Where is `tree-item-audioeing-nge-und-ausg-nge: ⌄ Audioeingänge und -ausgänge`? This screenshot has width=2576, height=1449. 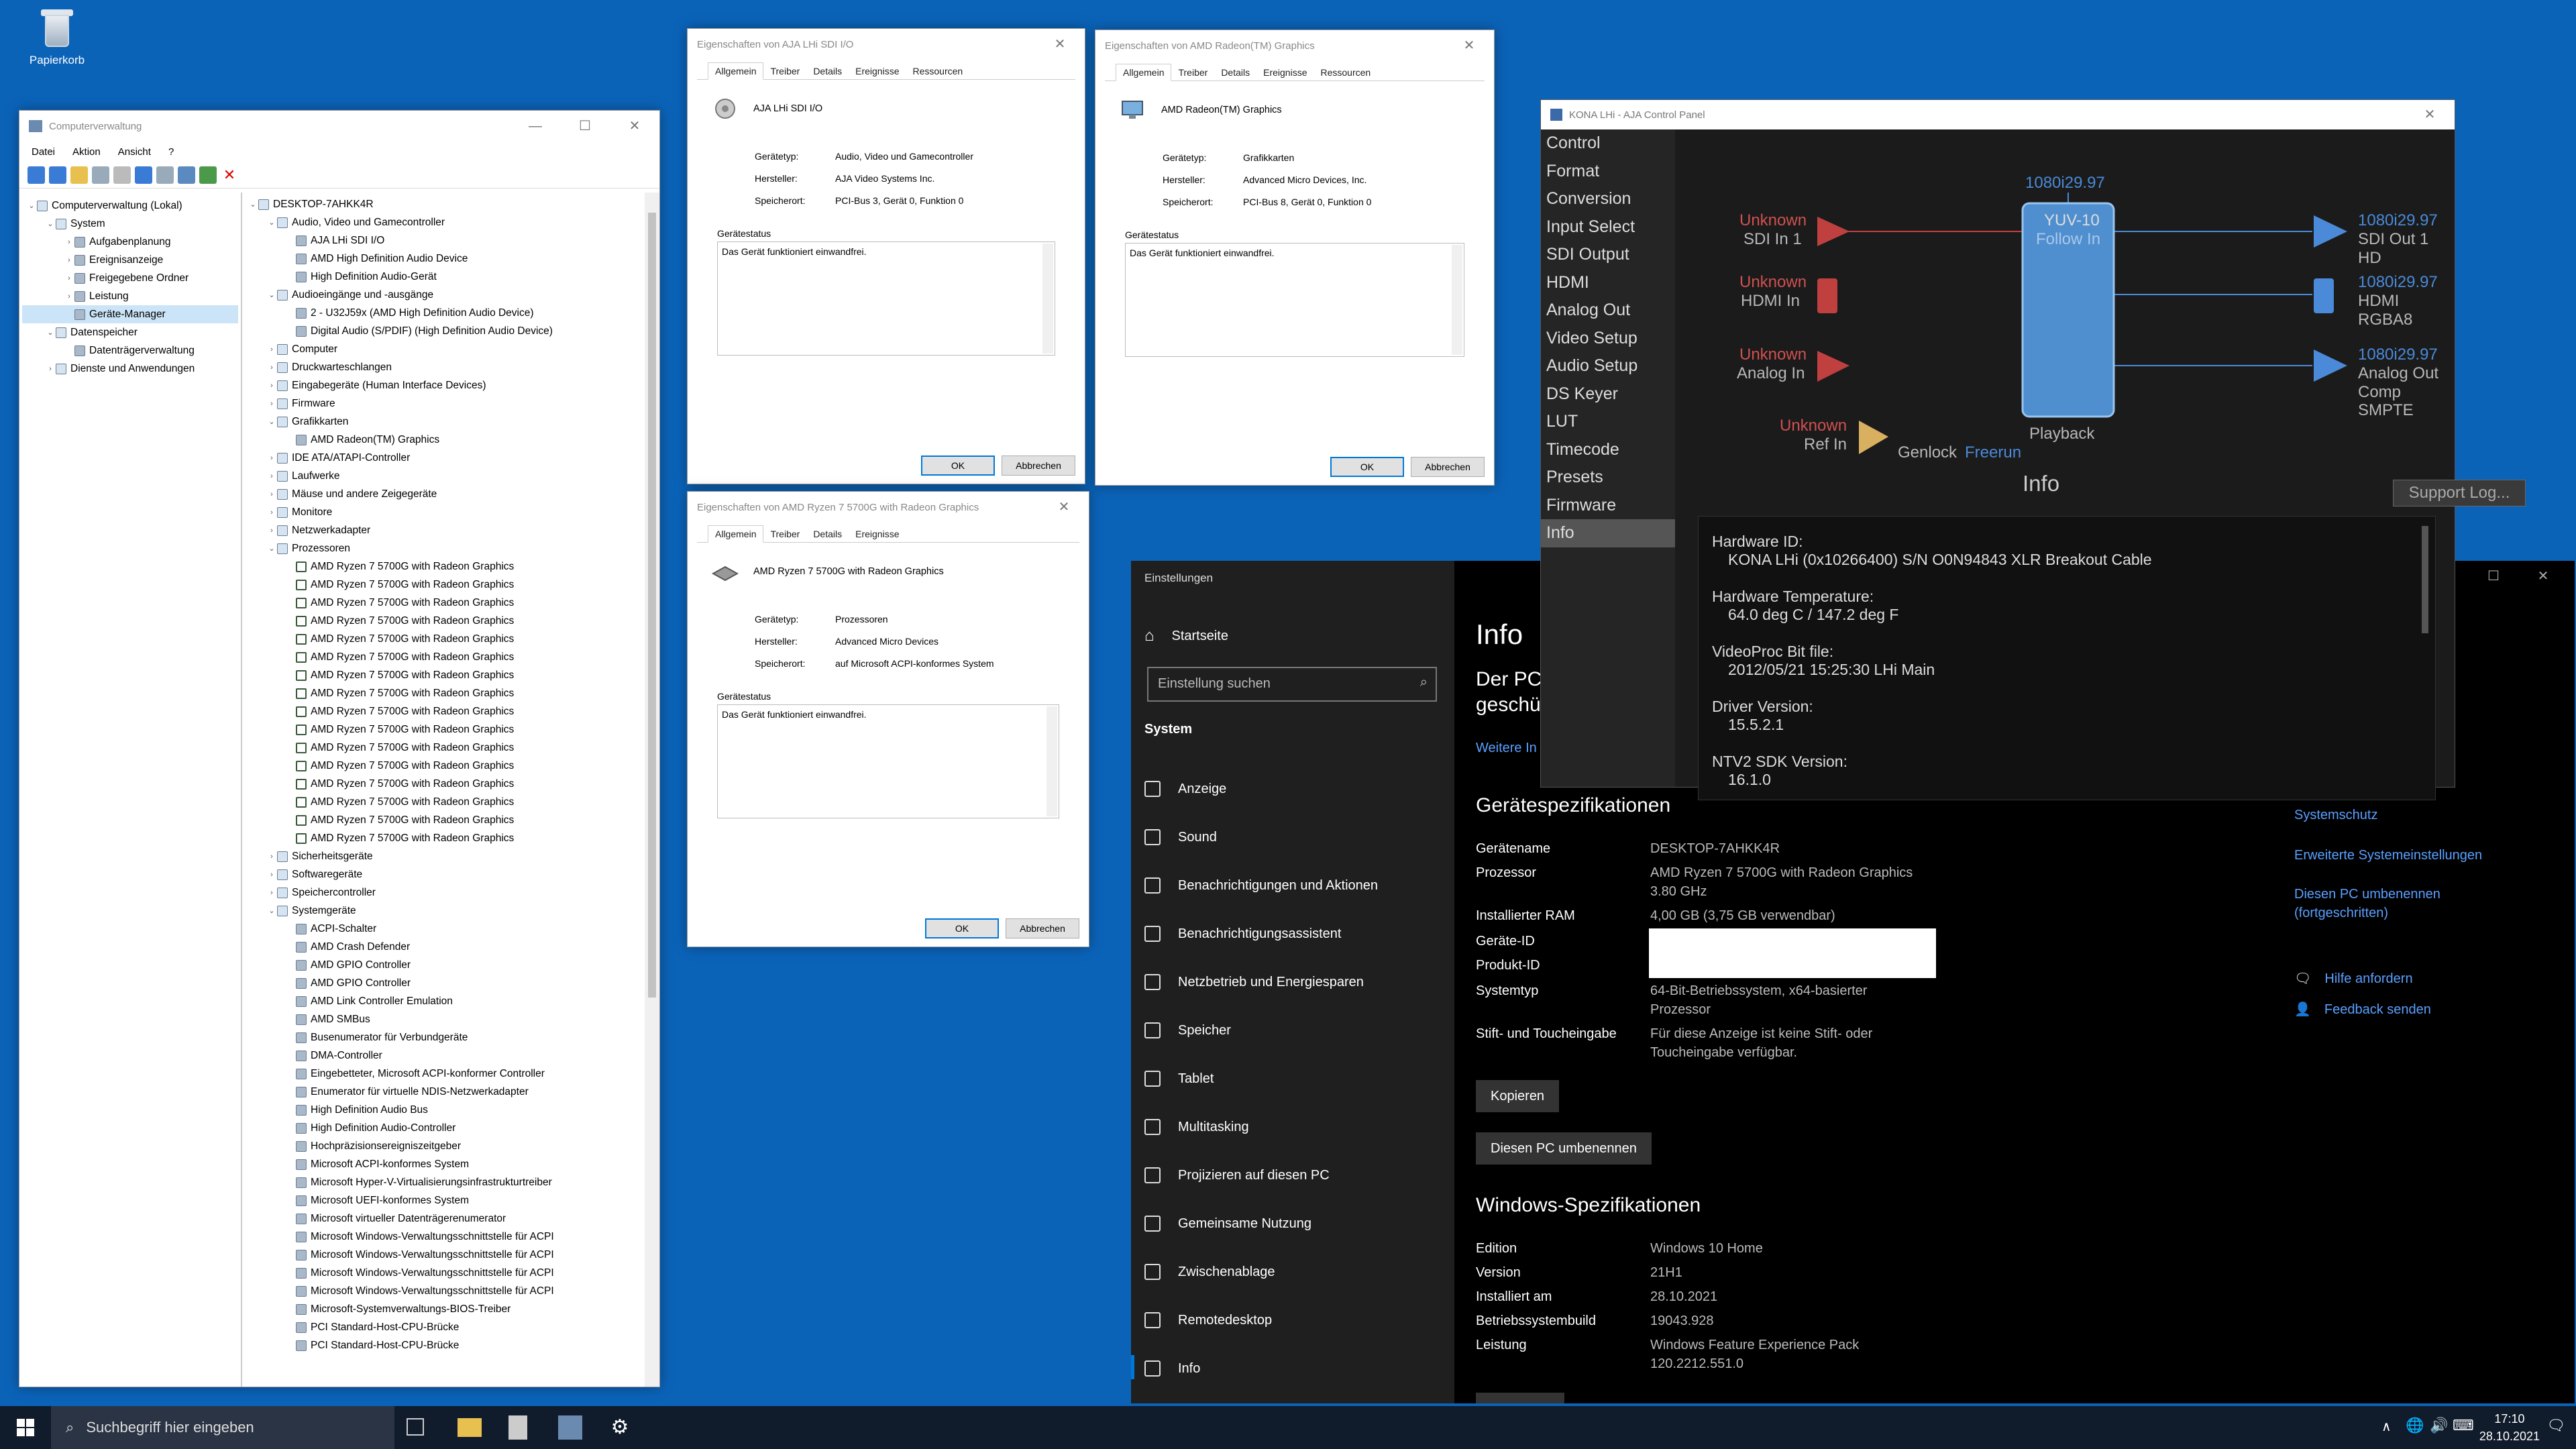
tree-item-audioeing-nge-und-ausg-nge: ⌄ Audioeingänge und -ausgänge is located at coordinates (450, 295).